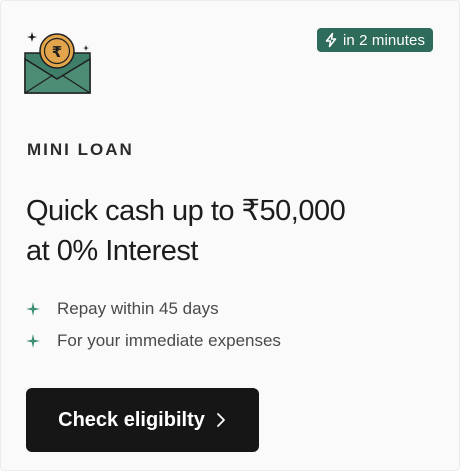  I want to click on headline-line-2: at 0% Interest, so click(112, 251).